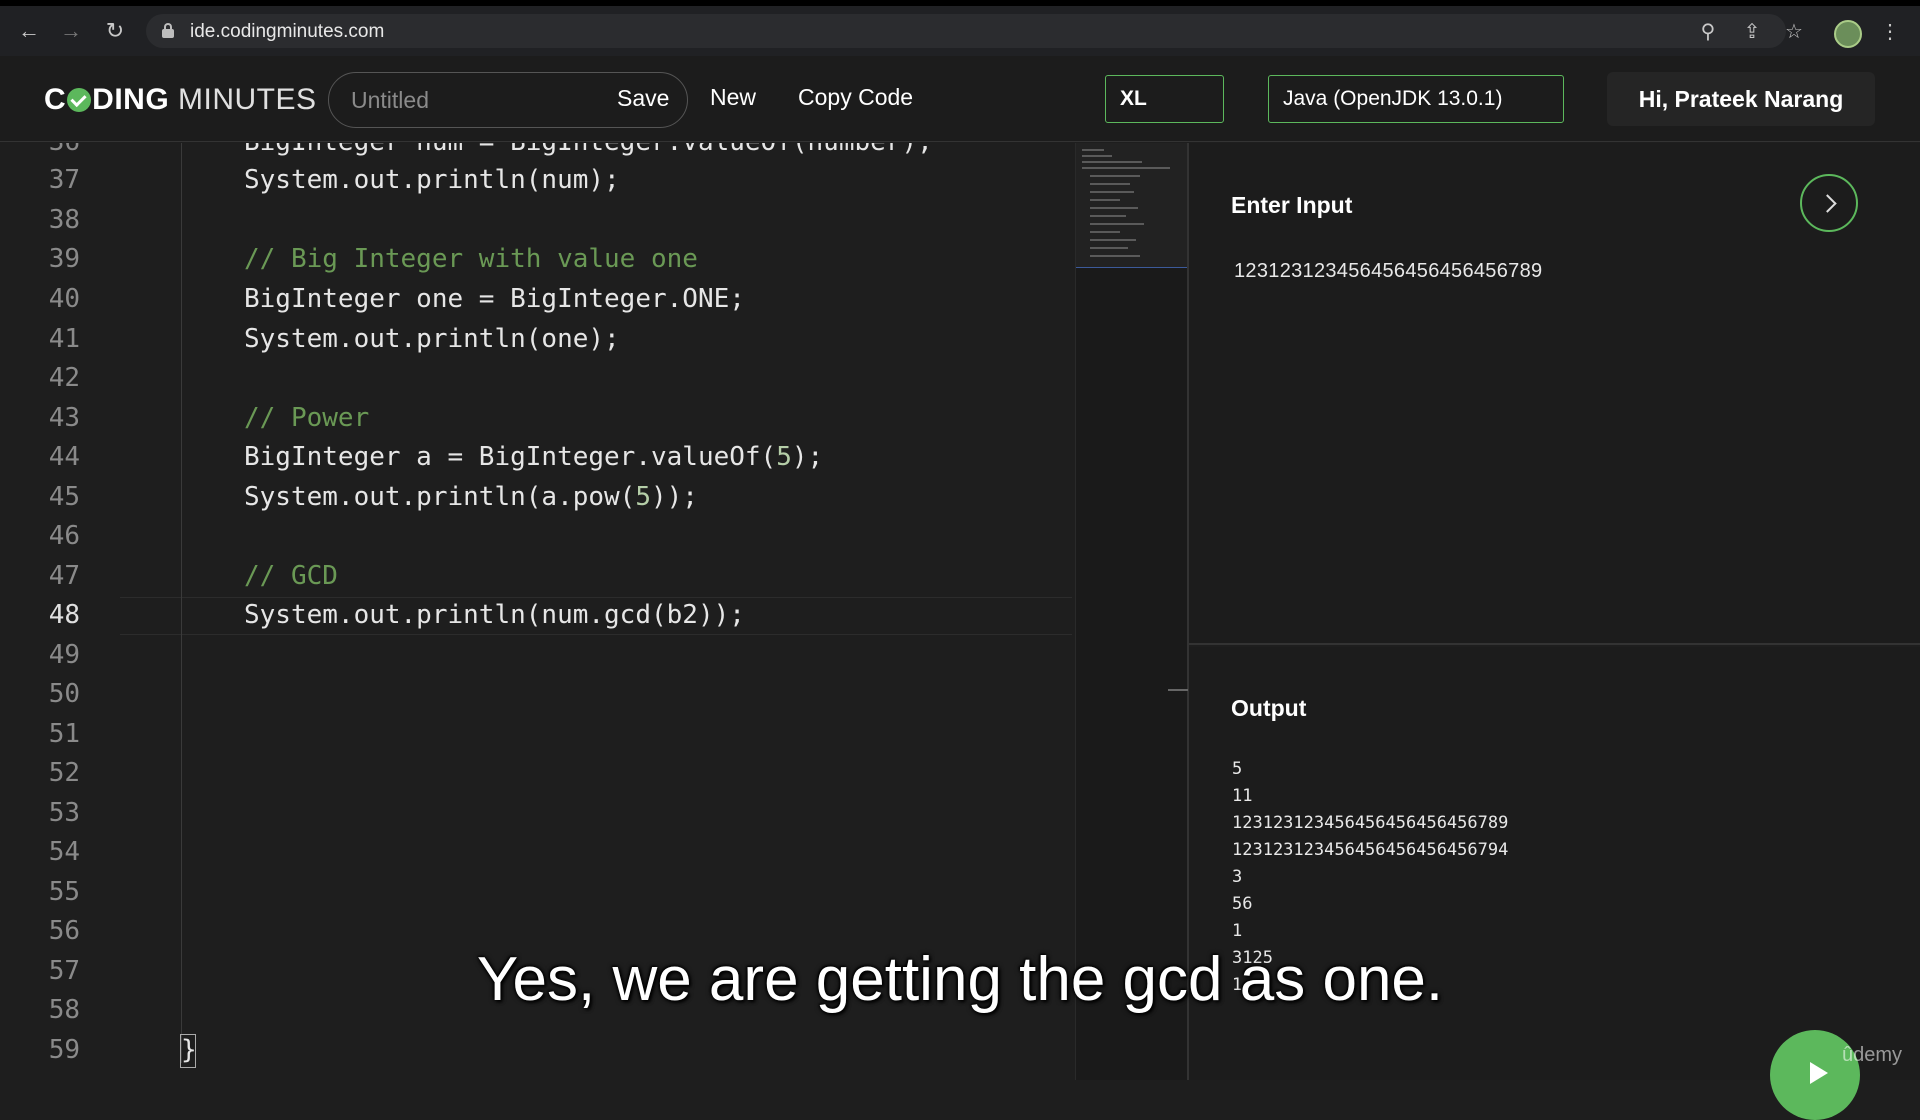 The height and width of the screenshot is (1120, 1920). I want to click on output-line: 56, so click(1242, 904).